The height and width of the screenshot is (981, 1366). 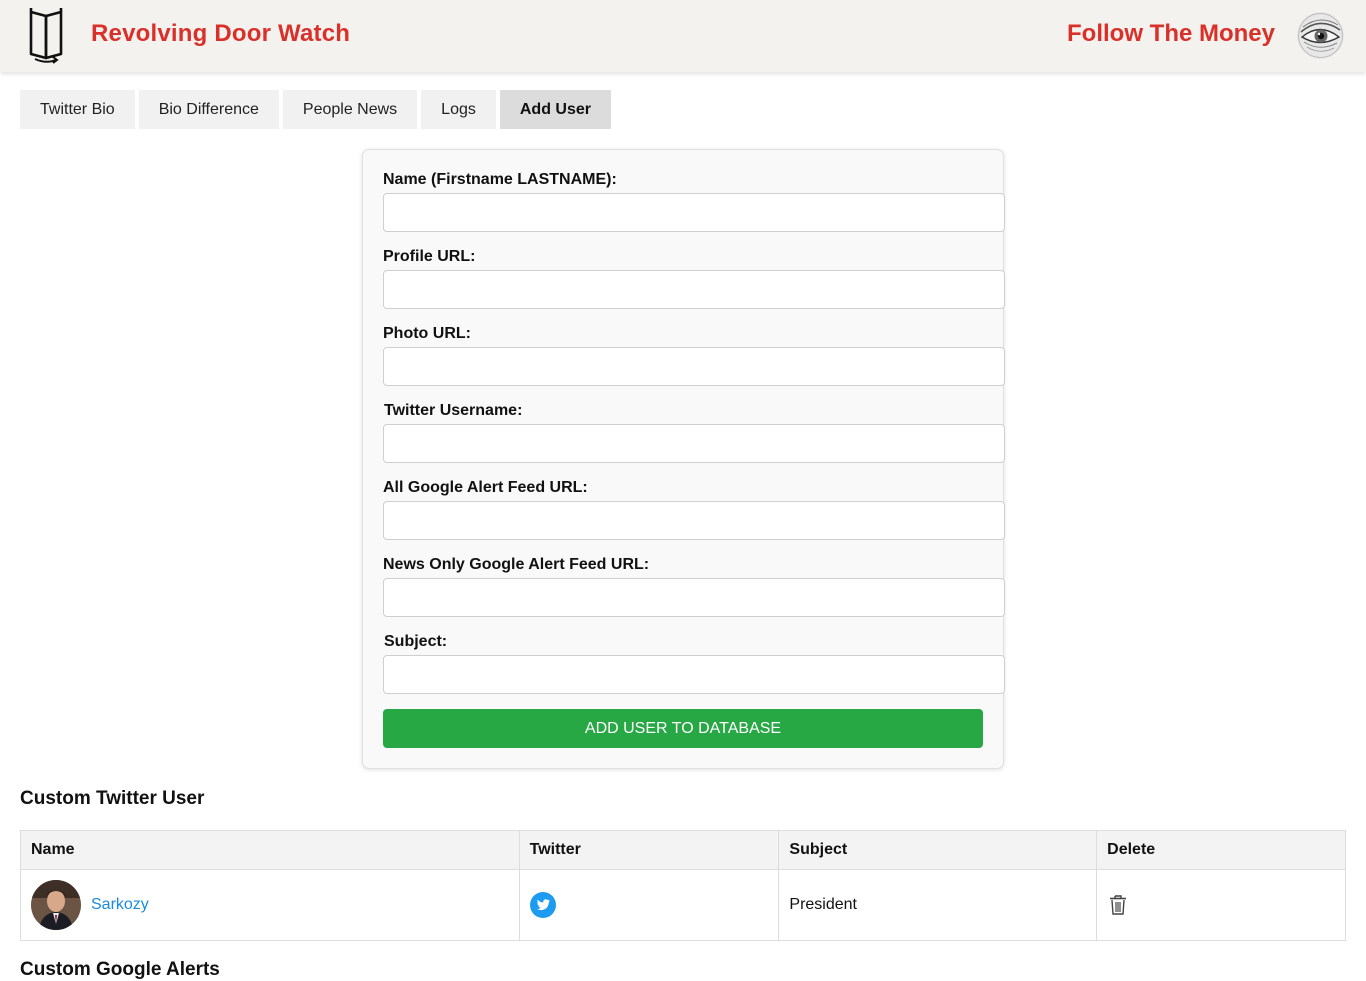 What do you see at coordinates (694, 443) in the screenshot?
I see `twitter-username-input` at bounding box center [694, 443].